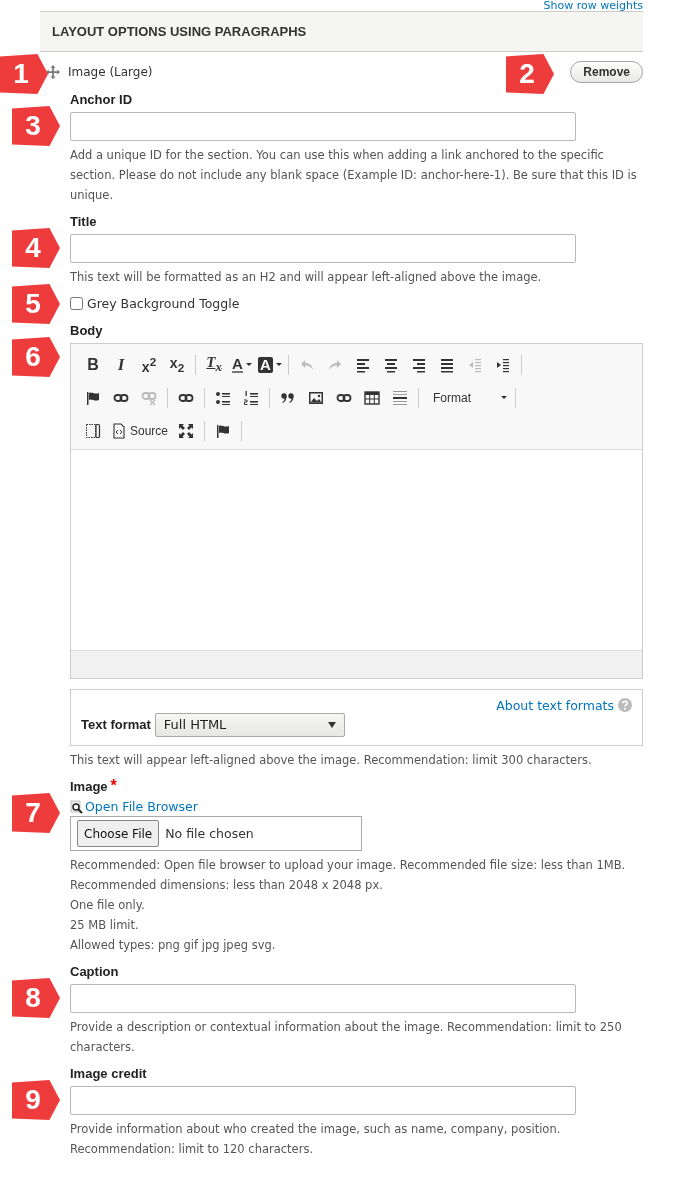 This screenshot has height=1189, width=685. I want to click on magnifier-icon, so click(77, 806).